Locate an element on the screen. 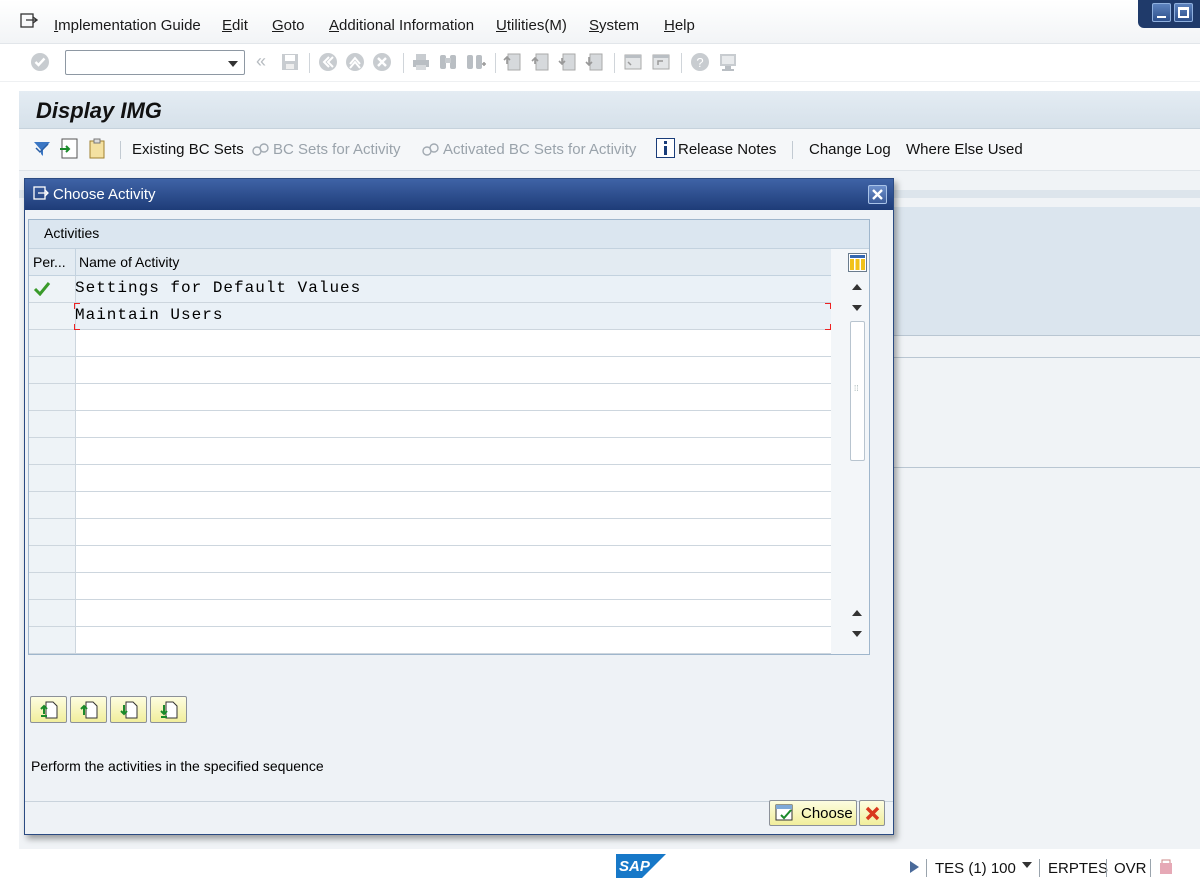 This screenshot has height=882, width=1200. dialog-menu-icon is located at coordinates (41, 193).